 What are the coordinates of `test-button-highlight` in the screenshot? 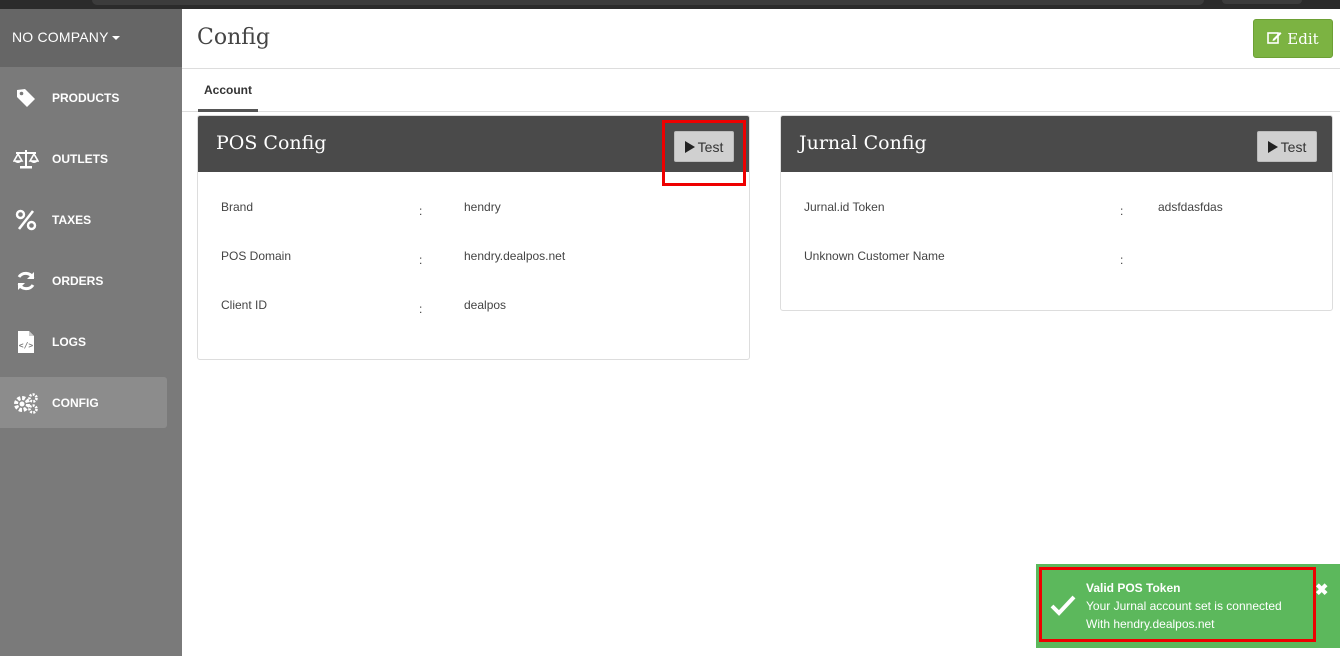 It's located at (704, 153).